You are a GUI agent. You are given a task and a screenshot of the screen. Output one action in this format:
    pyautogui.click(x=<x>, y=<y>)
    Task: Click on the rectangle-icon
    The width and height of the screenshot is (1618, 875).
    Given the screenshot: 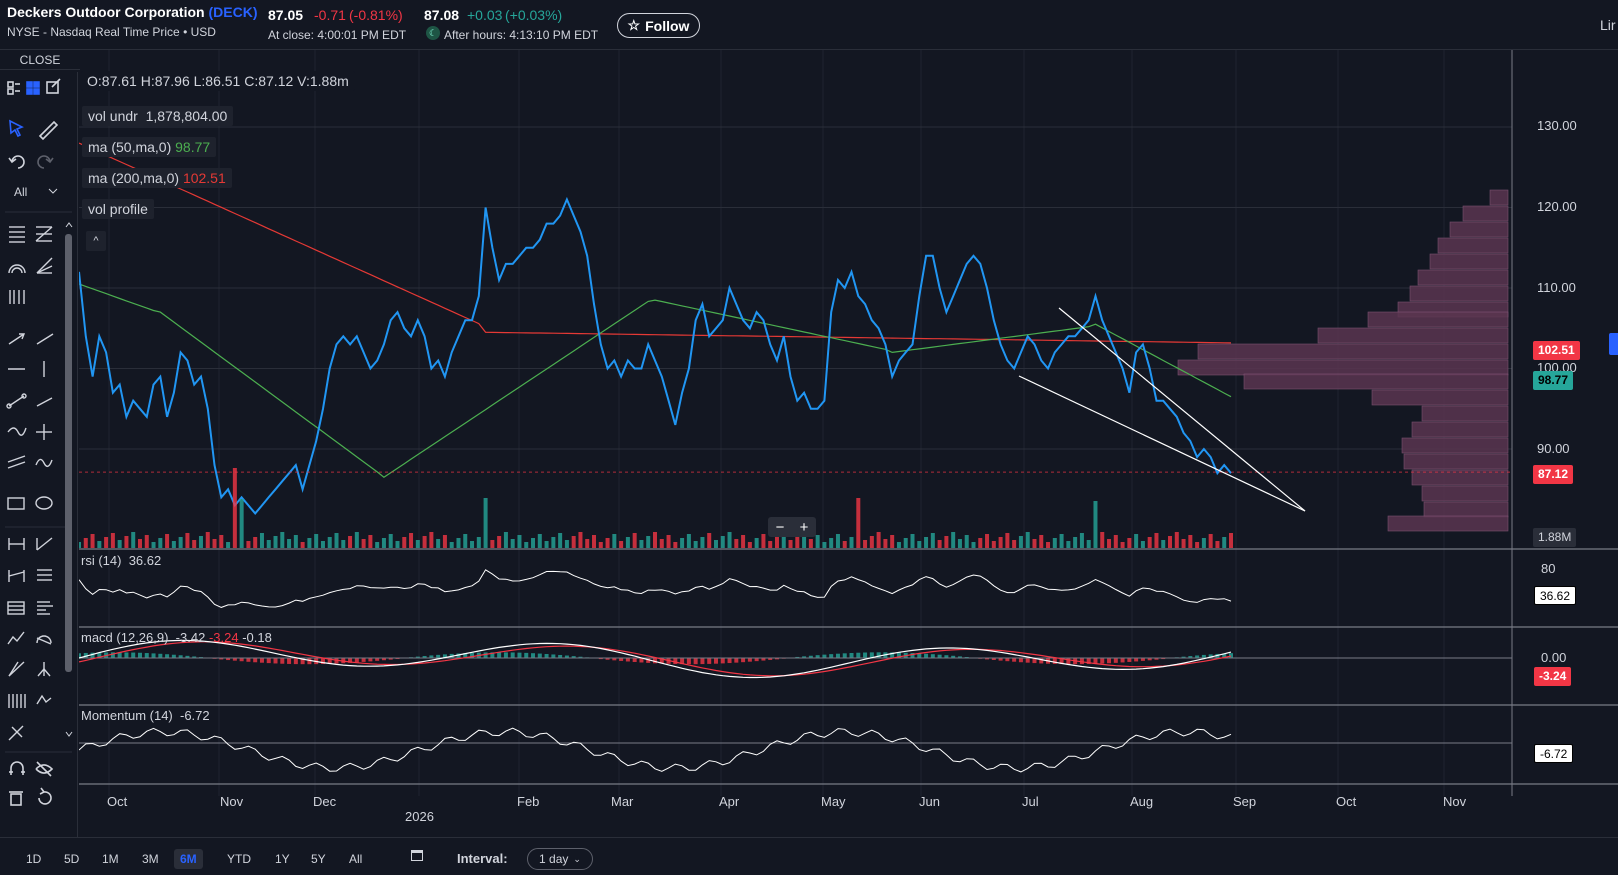 What is the action you would take?
    pyautogui.click(x=16, y=503)
    